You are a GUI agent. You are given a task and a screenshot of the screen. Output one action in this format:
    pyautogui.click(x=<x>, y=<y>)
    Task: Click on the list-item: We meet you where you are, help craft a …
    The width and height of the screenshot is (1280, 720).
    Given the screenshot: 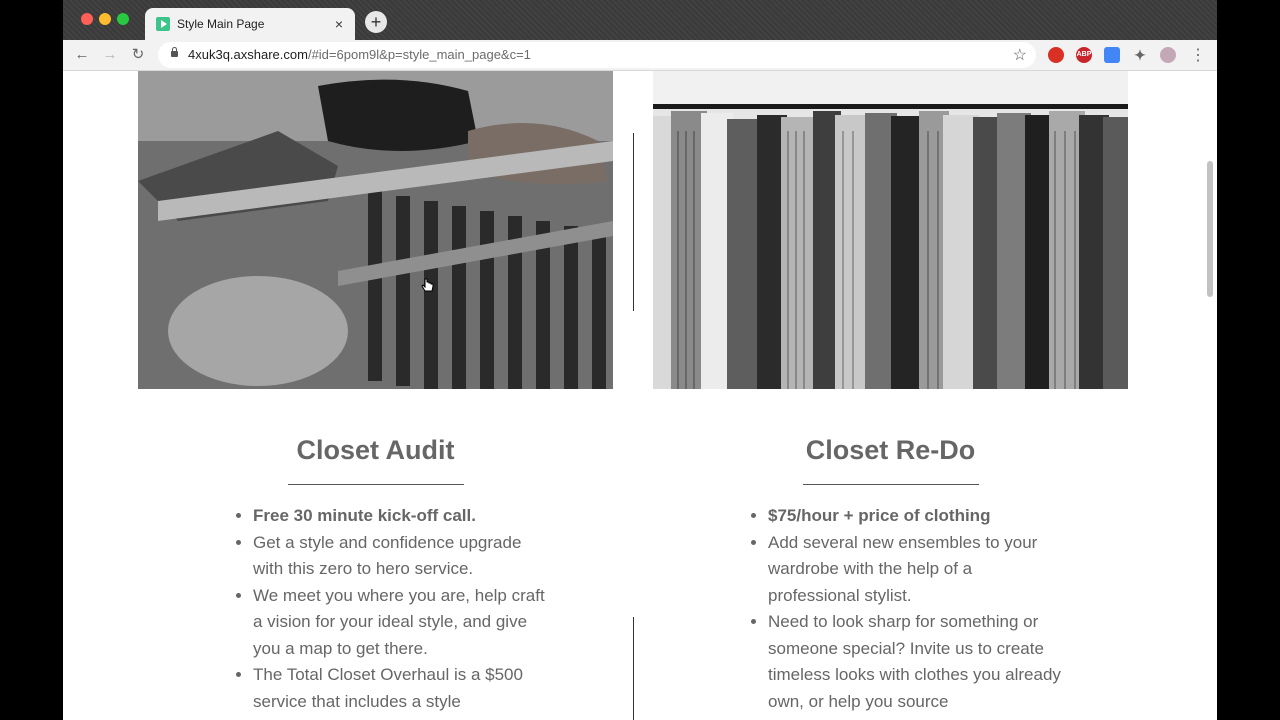 What is the action you would take?
    pyautogui.click(x=403, y=623)
    